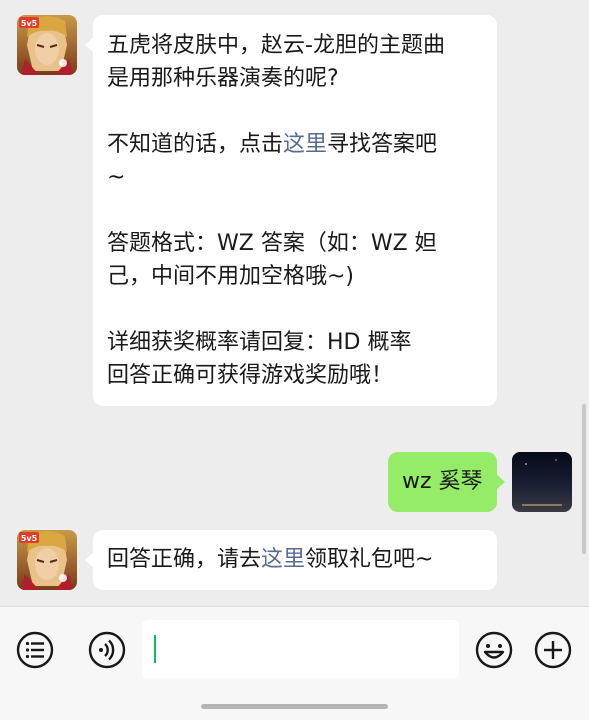 The height and width of the screenshot is (720, 589). Describe the element at coordinates (155, 649) in the screenshot. I see `text-caret` at that location.